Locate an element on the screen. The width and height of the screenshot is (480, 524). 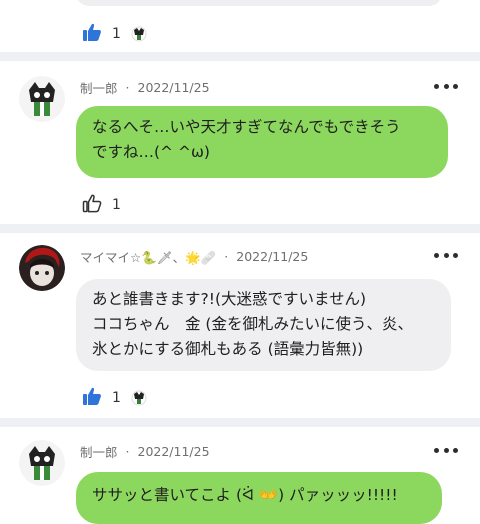
comment-bubble: ササッと書いてこよ (ᐛ 👐) パァッッッ!!!!! is located at coordinates (259, 498).